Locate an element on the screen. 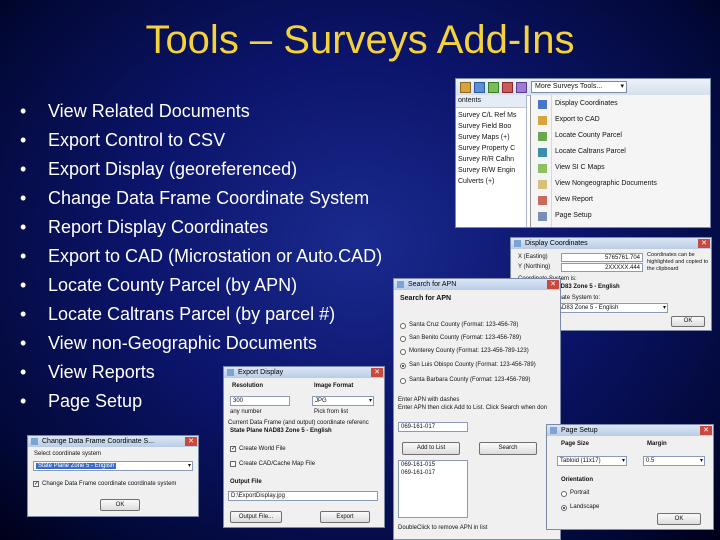 The image size is (720, 540). toc-header: ontents is located at coordinates (491, 101).